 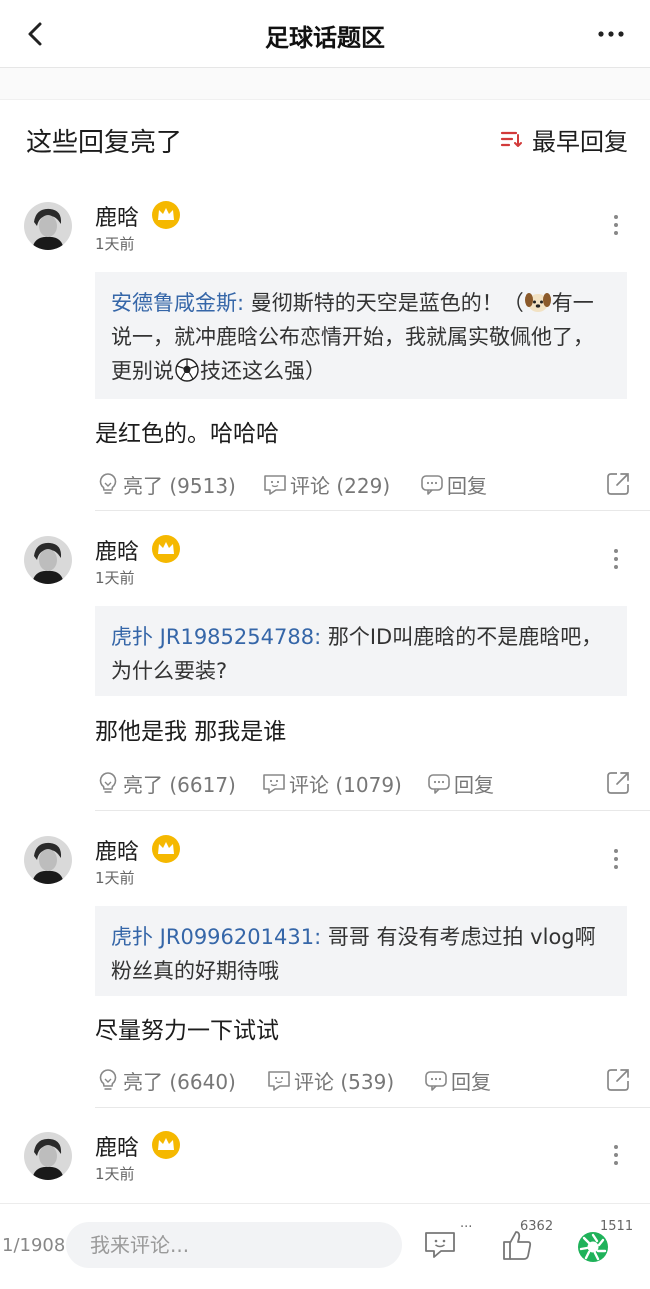 I want to click on light-count: 亮了 (9513), so click(x=179, y=485).